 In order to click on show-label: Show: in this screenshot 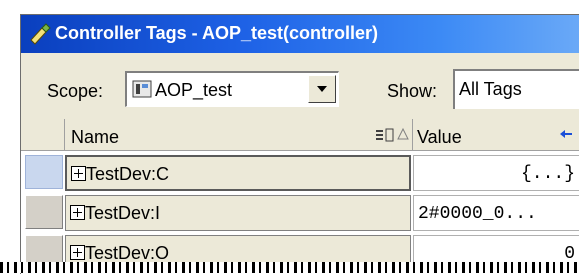, I will do `click(412, 91)`.